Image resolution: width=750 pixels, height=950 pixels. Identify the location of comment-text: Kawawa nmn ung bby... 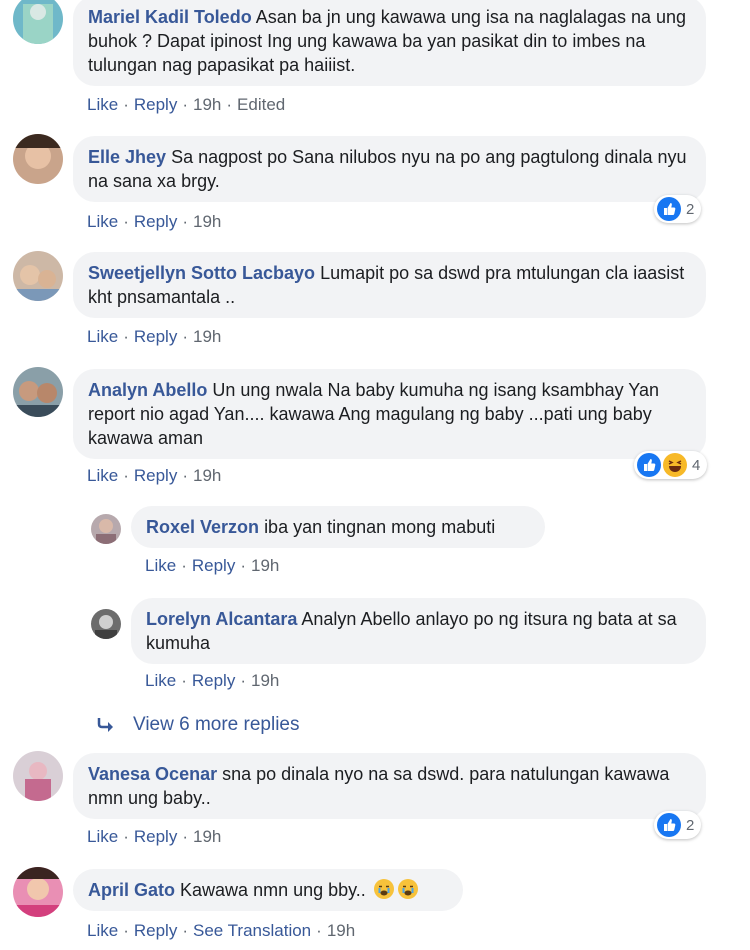
(273, 890).